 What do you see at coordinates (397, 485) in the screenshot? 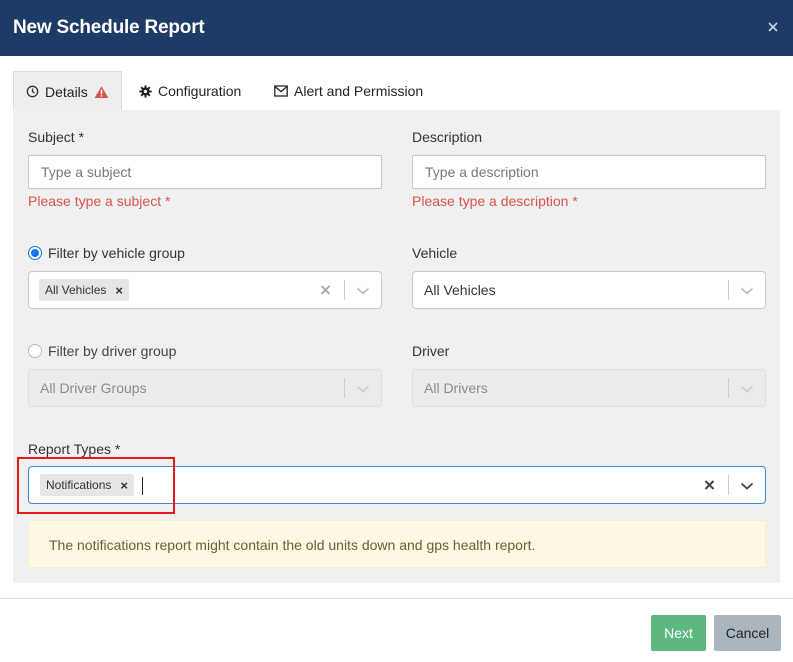
I see `report-types-select: Notifications ×` at bounding box center [397, 485].